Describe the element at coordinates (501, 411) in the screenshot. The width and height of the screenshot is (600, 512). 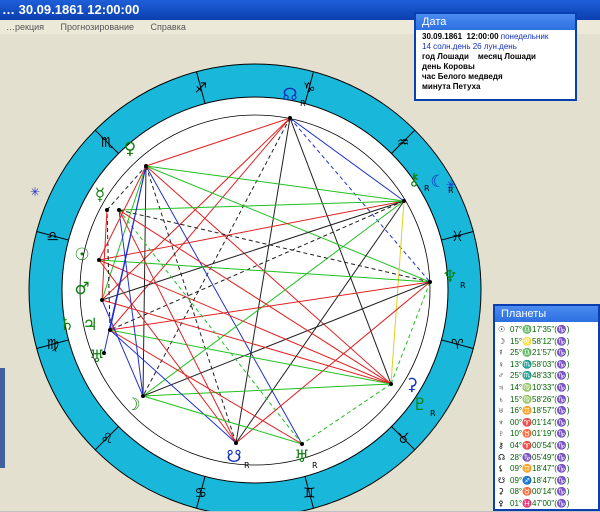
I see `uranus-icon: ♅` at that location.